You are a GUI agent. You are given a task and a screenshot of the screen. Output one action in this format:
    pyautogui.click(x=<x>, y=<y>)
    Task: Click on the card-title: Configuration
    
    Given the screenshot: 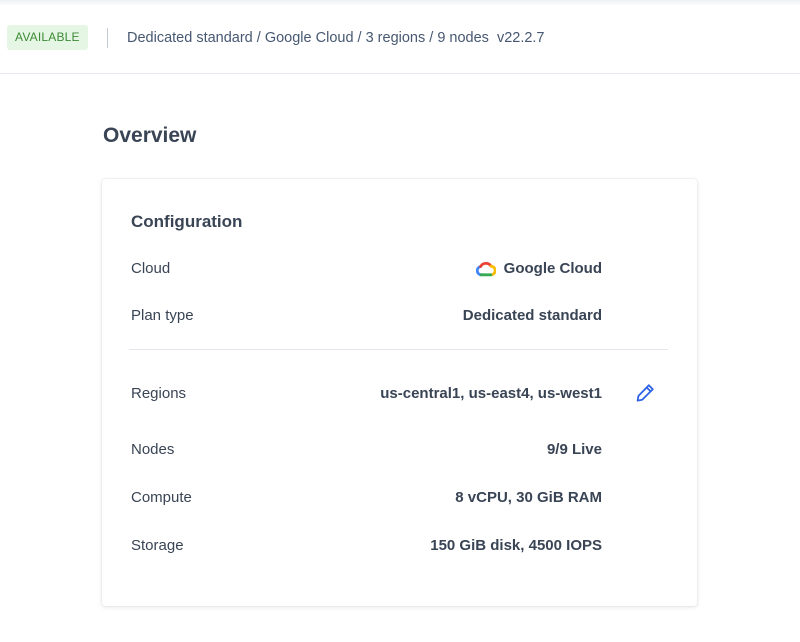 What is the action you would take?
    pyautogui.click(x=187, y=221)
    